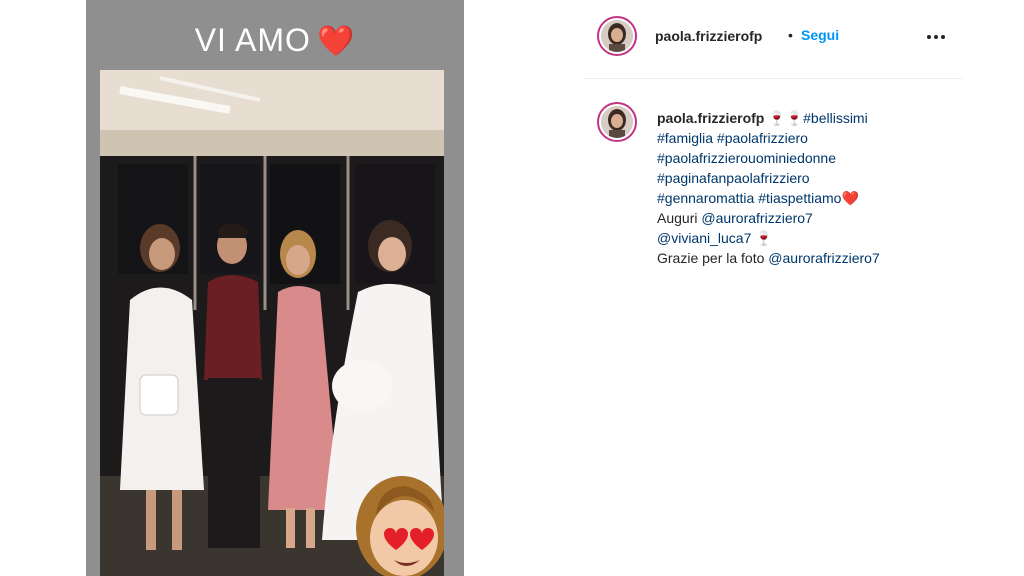  What do you see at coordinates (685, 138) in the screenshot?
I see `hashtag-link: #famiglia` at bounding box center [685, 138].